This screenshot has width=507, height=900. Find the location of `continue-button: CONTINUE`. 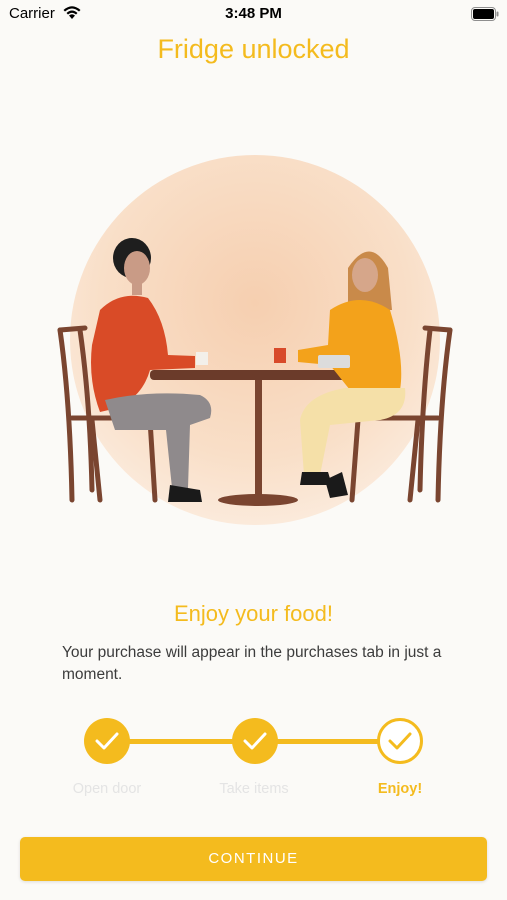

continue-button: CONTINUE is located at coordinates (253, 859).